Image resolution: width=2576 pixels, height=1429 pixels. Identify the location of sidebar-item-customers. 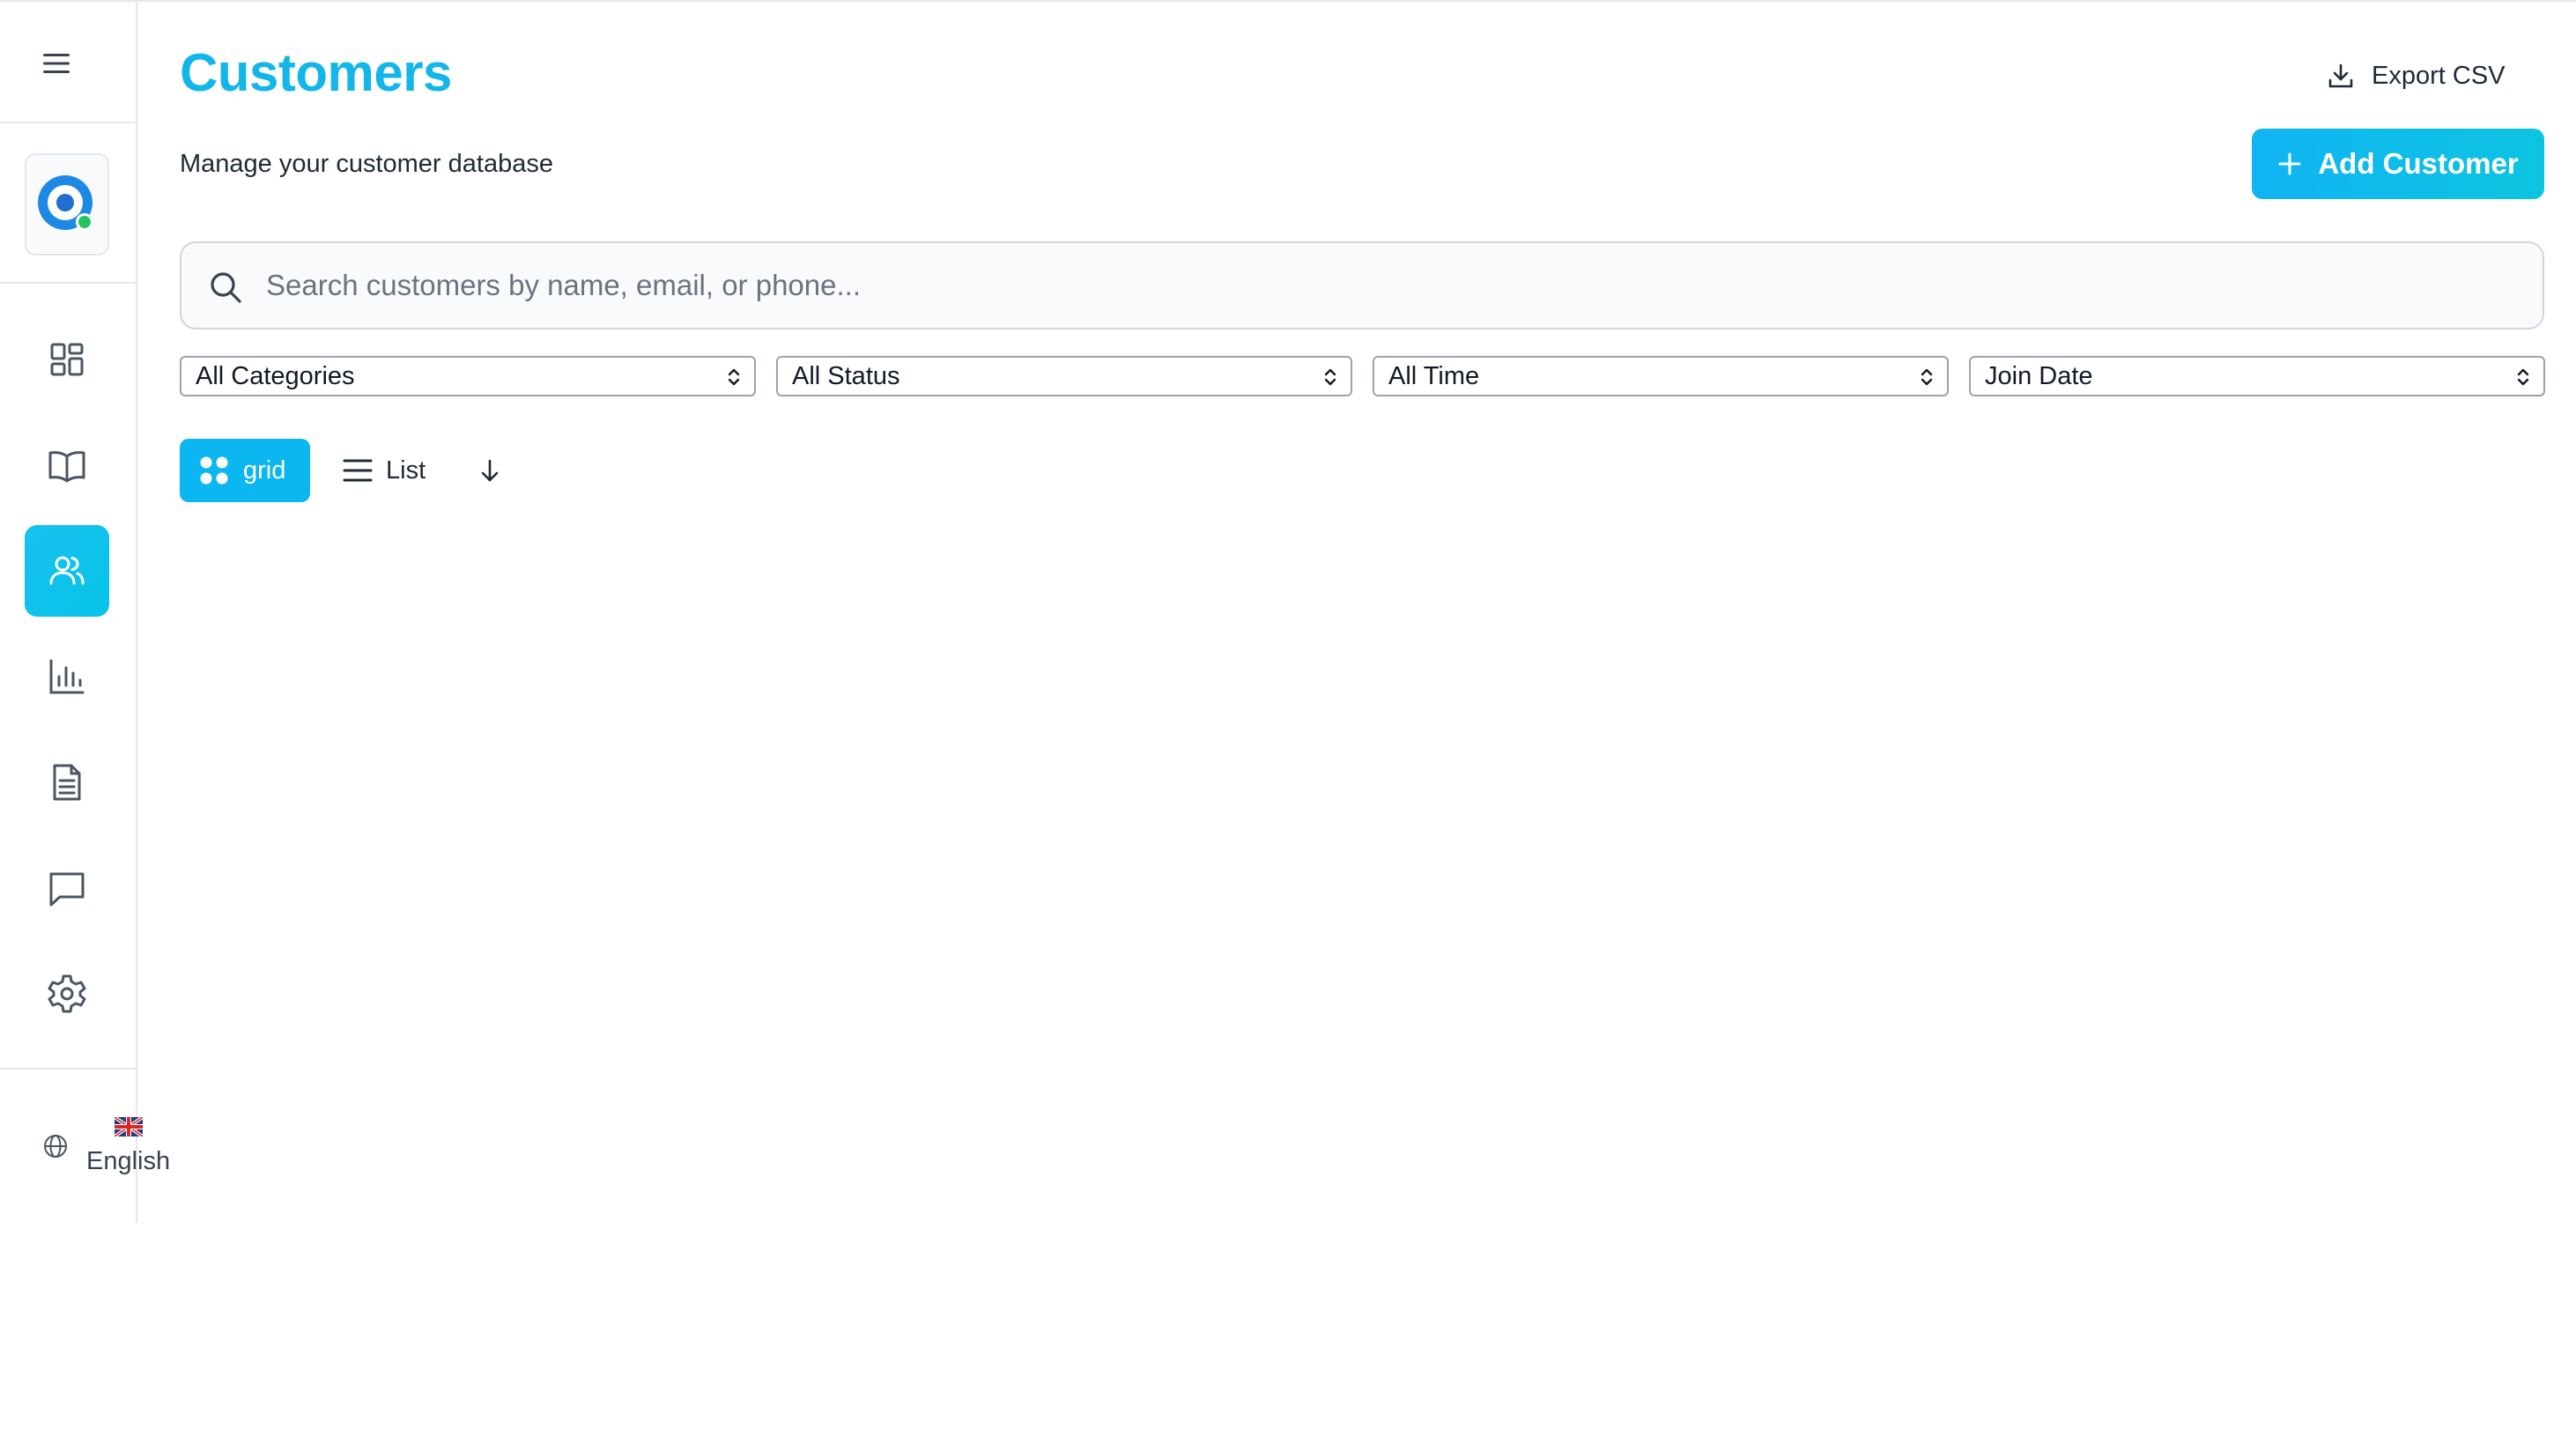
(67, 571).